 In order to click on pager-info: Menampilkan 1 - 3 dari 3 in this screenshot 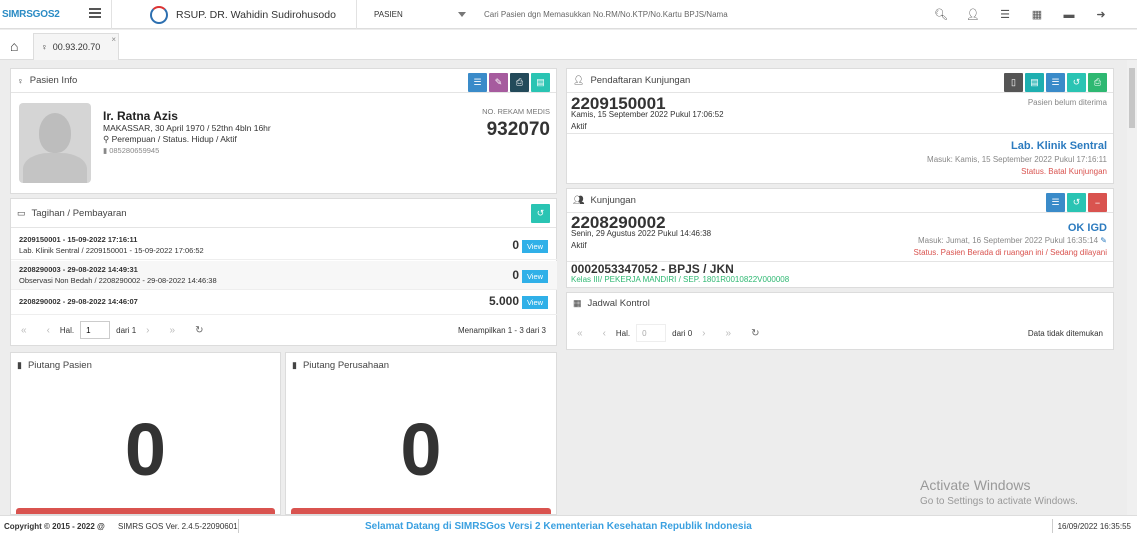, I will do `click(501, 330)`.